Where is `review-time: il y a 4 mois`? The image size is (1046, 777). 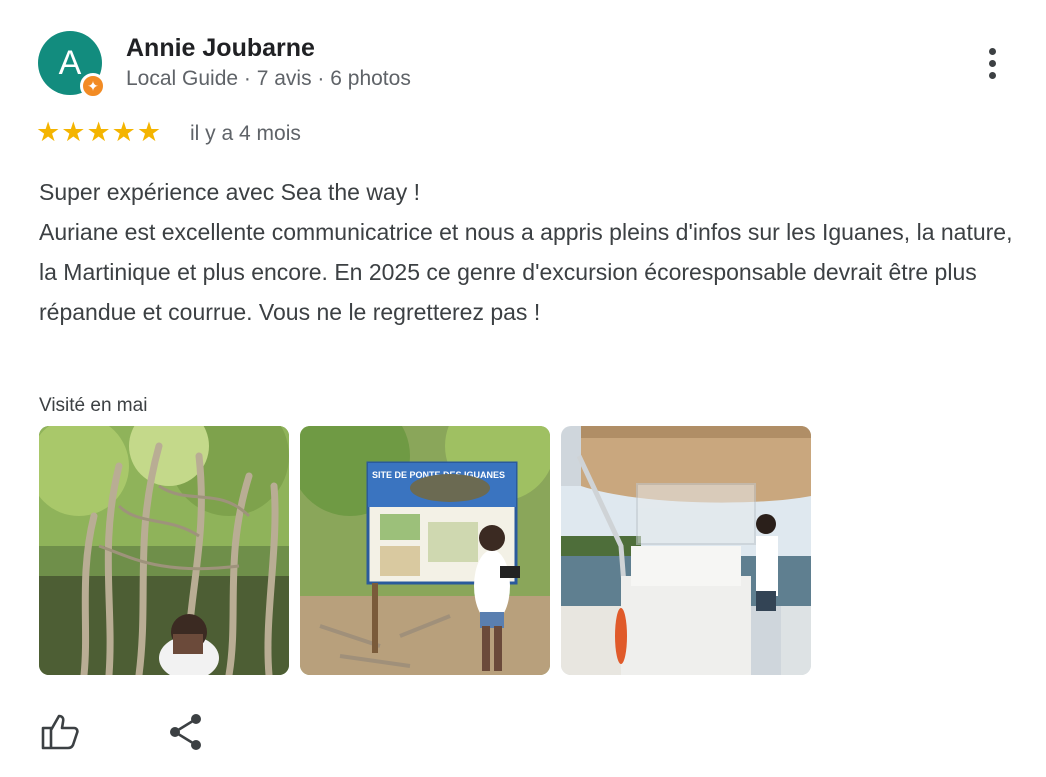 review-time: il y a 4 mois is located at coordinates (245, 133).